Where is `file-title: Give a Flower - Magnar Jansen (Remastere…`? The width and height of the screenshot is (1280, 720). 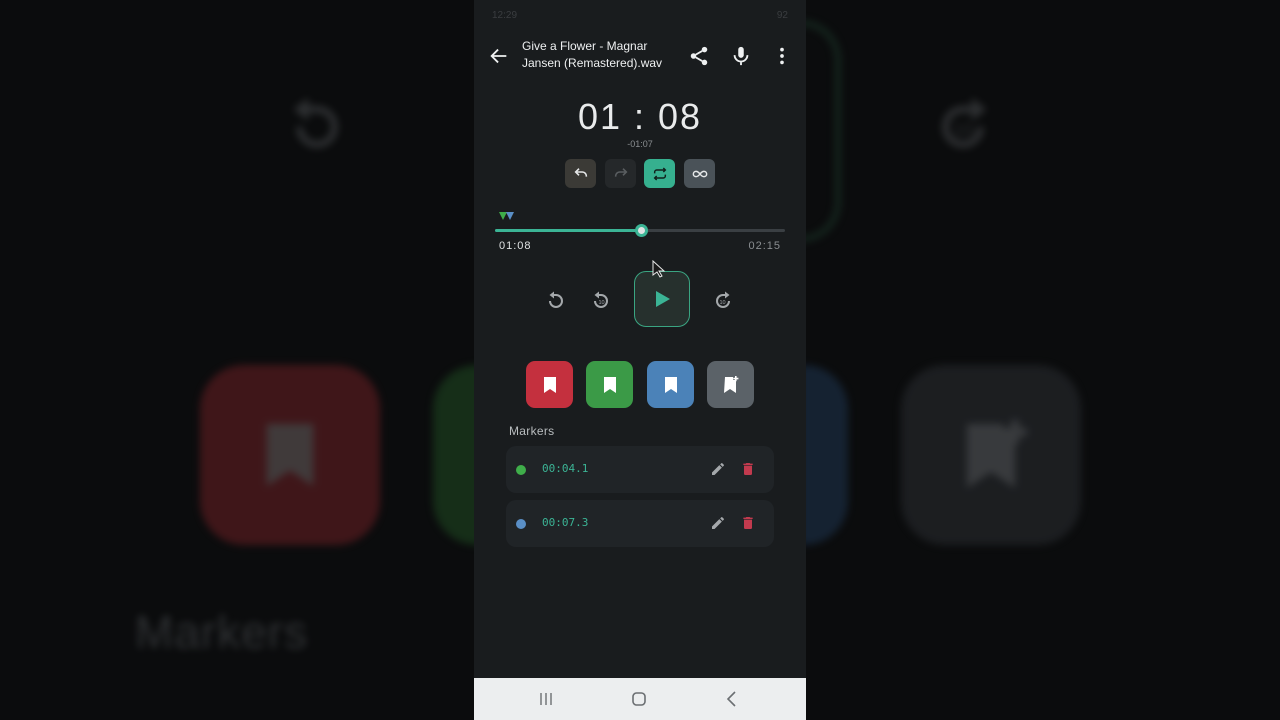
file-title: Give a Flower - Magnar Jansen (Remastere… is located at coordinates (592, 54).